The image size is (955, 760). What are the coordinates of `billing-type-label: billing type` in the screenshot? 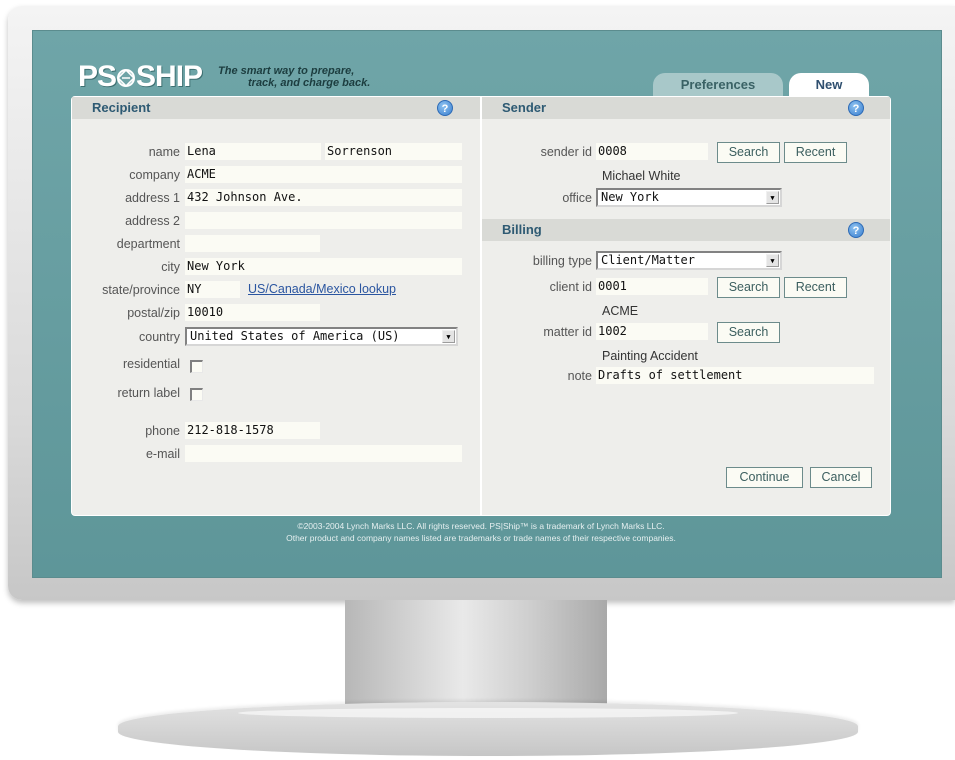 It's located at (562, 261).